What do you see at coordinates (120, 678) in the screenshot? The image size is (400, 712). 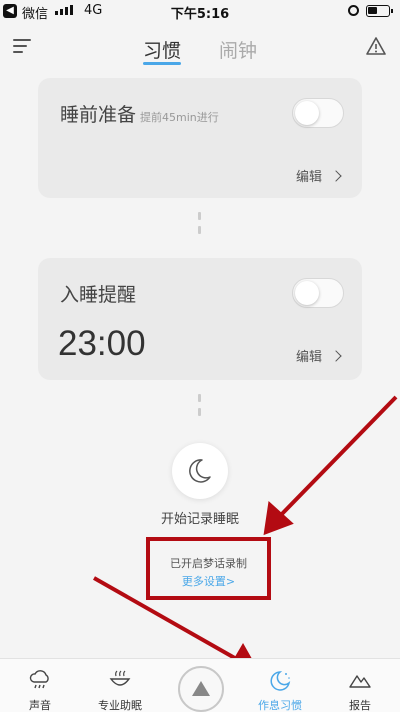 I see `bowl-icon` at bounding box center [120, 678].